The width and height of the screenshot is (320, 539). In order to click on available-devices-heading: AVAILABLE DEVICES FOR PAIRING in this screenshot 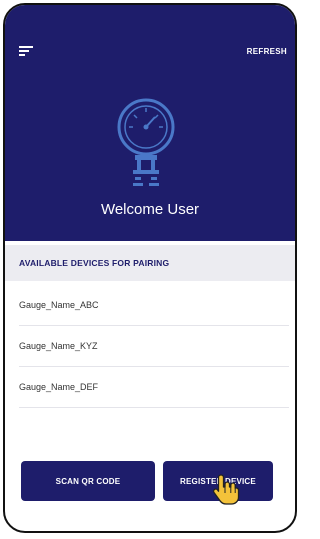, I will do `click(150, 263)`.